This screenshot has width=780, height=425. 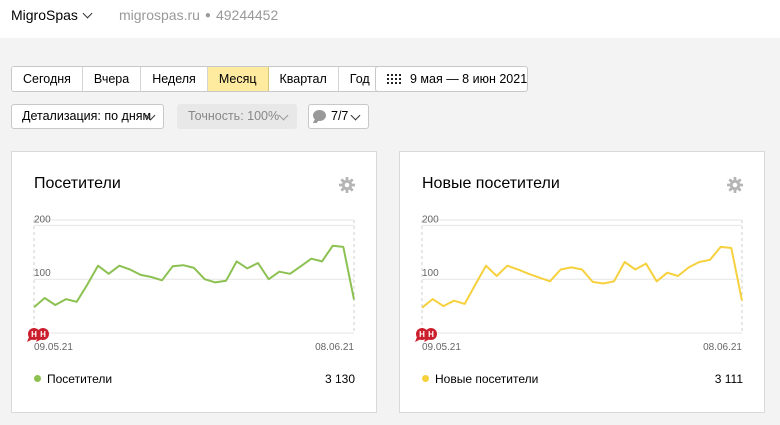 What do you see at coordinates (47, 79) in the screenshot?
I see `period-button-today: Сегодня` at bounding box center [47, 79].